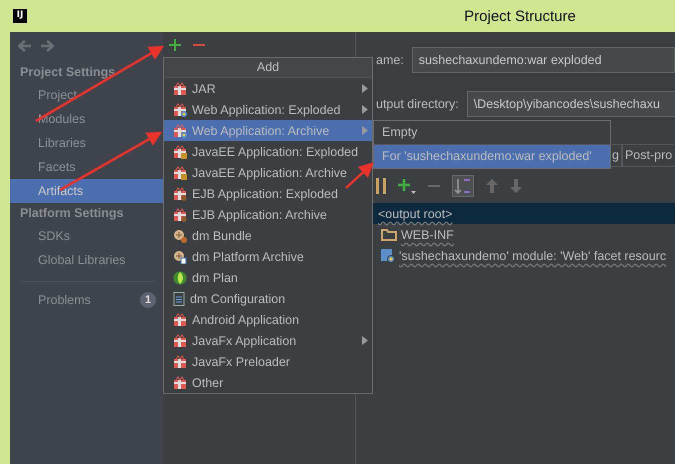 The image size is (675, 464). I want to click on document-icon, so click(179, 299).